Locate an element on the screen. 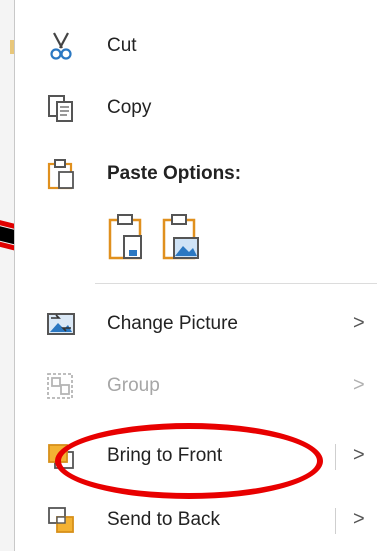 The width and height of the screenshot is (377, 551). background-strip is located at coordinates (7, 275).